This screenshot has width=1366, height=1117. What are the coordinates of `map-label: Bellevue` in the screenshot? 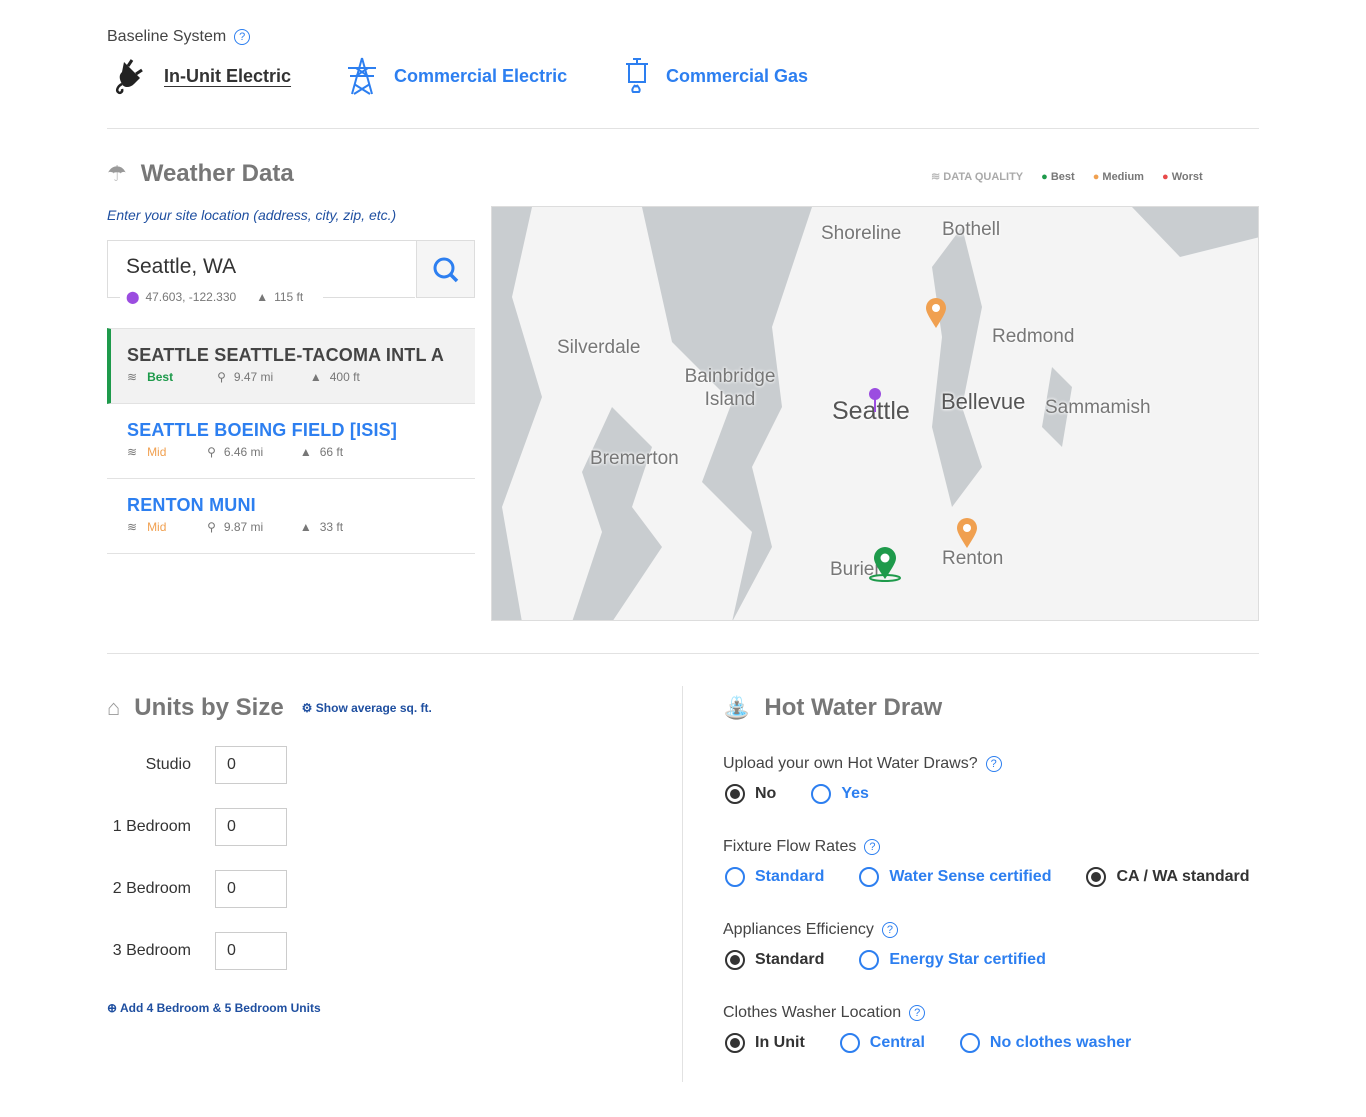 It's located at (983, 401).